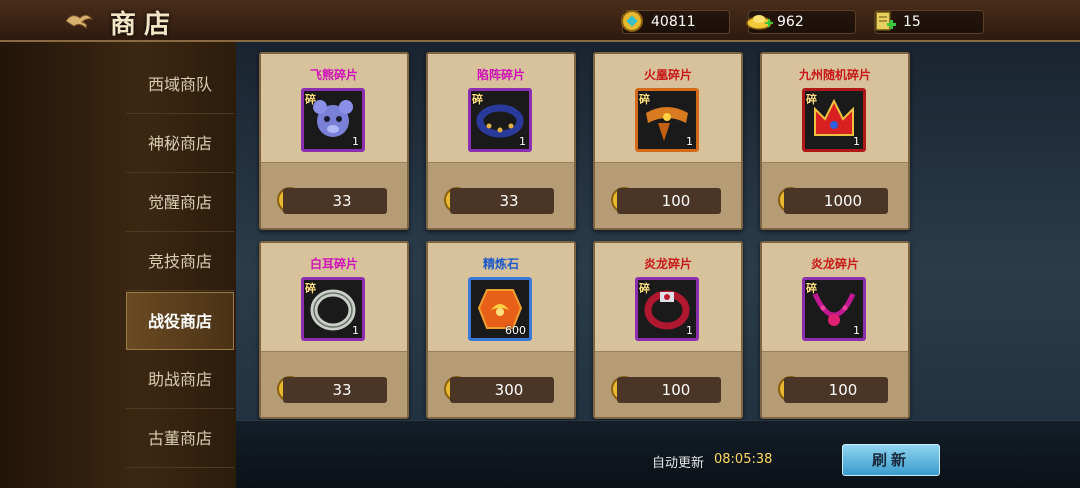 The image size is (1080, 488). What do you see at coordinates (500, 309) in the screenshot?
I see `item-icon-frame: 600` at bounding box center [500, 309].